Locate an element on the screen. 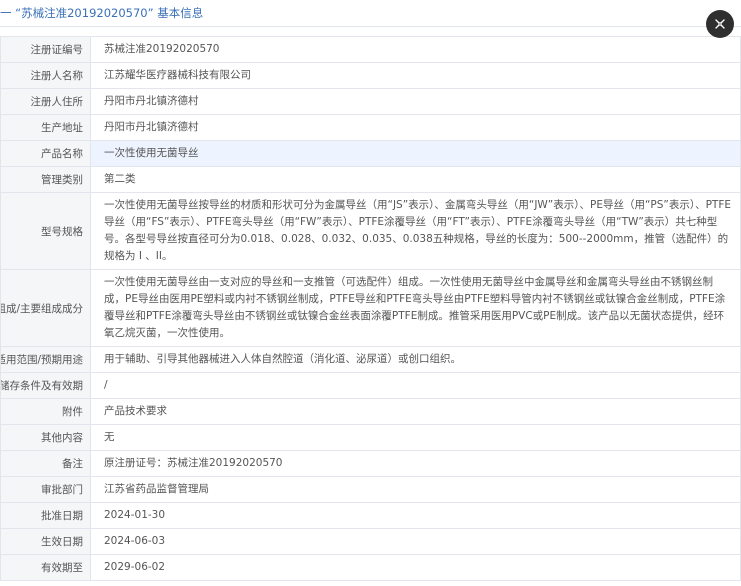 The width and height of the screenshot is (741, 586). field-label: 注册人住所 is located at coordinates (45, 101).